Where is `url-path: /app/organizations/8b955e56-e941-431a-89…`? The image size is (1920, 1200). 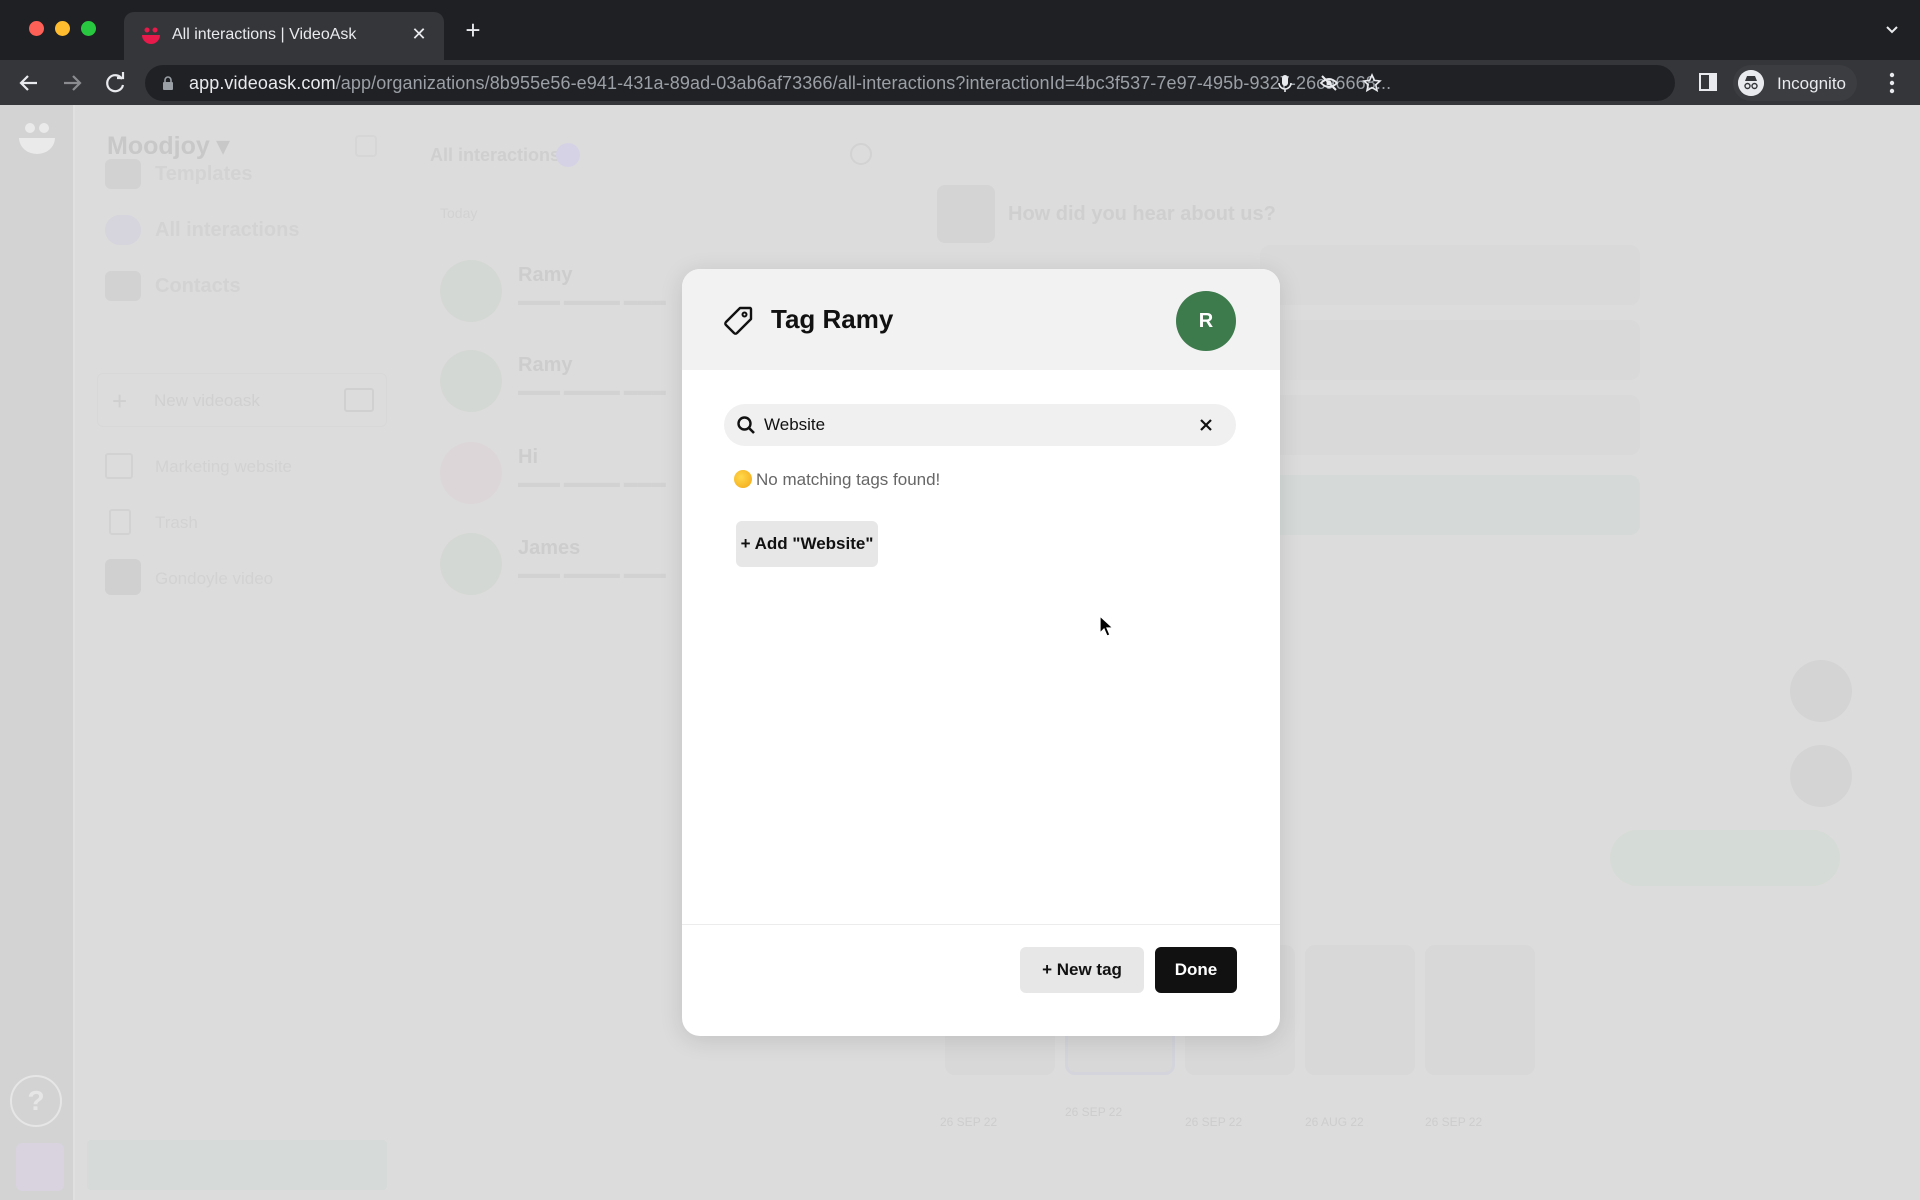
url-path: /app/organizations/8b955e56-e941-431a-89… is located at coordinates (863, 83).